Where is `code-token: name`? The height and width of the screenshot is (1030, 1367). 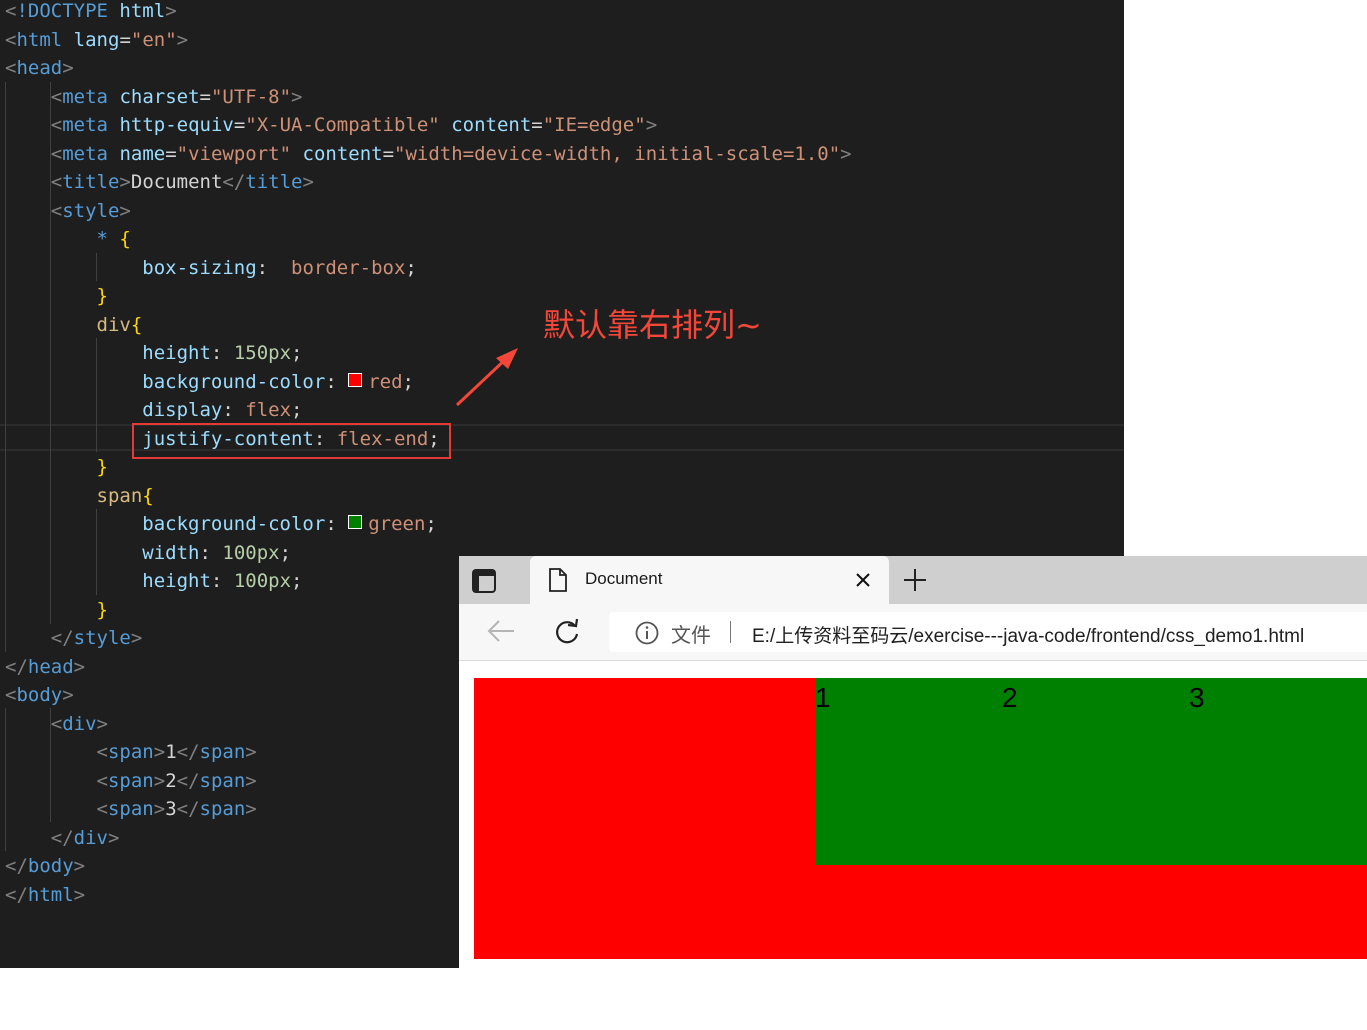 code-token: name is located at coordinates (142, 154).